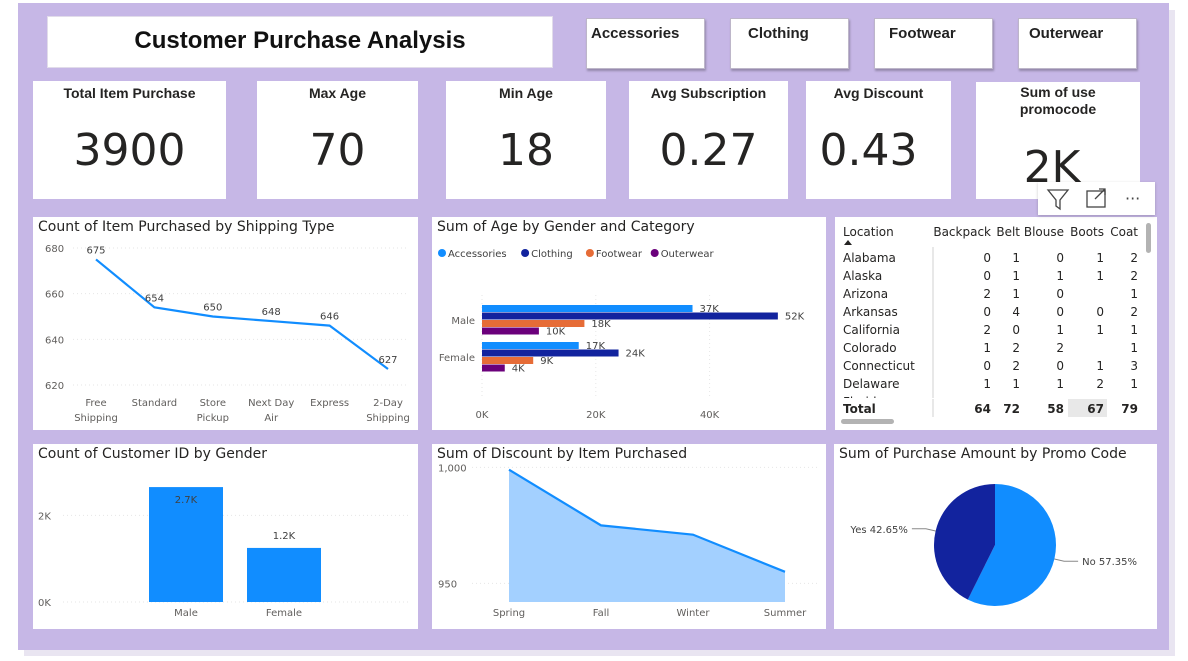  Describe the element at coordinates (645, 43) in the screenshot. I see `slicer-accessories: Accessories` at that location.